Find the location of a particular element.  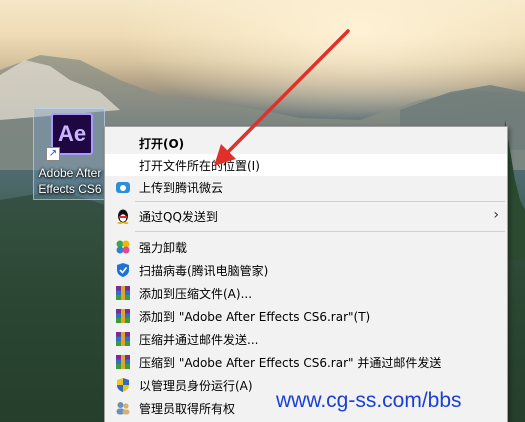

shortcut-label: Adobe After Effects CS6 is located at coordinates (70, 181).